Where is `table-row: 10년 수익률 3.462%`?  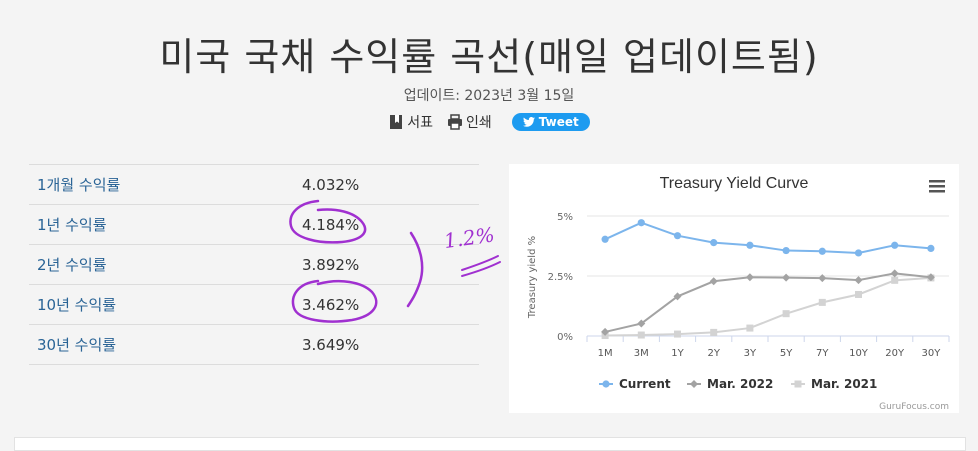
table-row: 10년 수익률 3.462% is located at coordinates (254, 304).